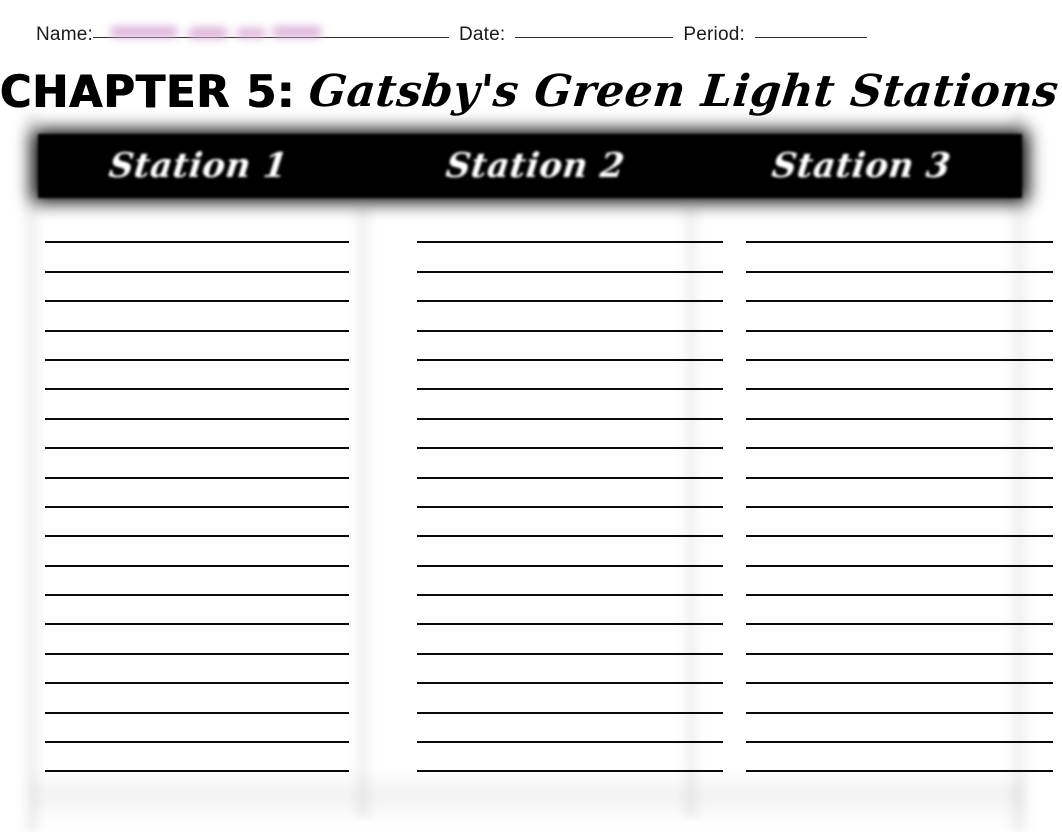  What do you see at coordinates (862, 166) in the screenshot?
I see `station-header-3: Station 3` at bounding box center [862, 166].